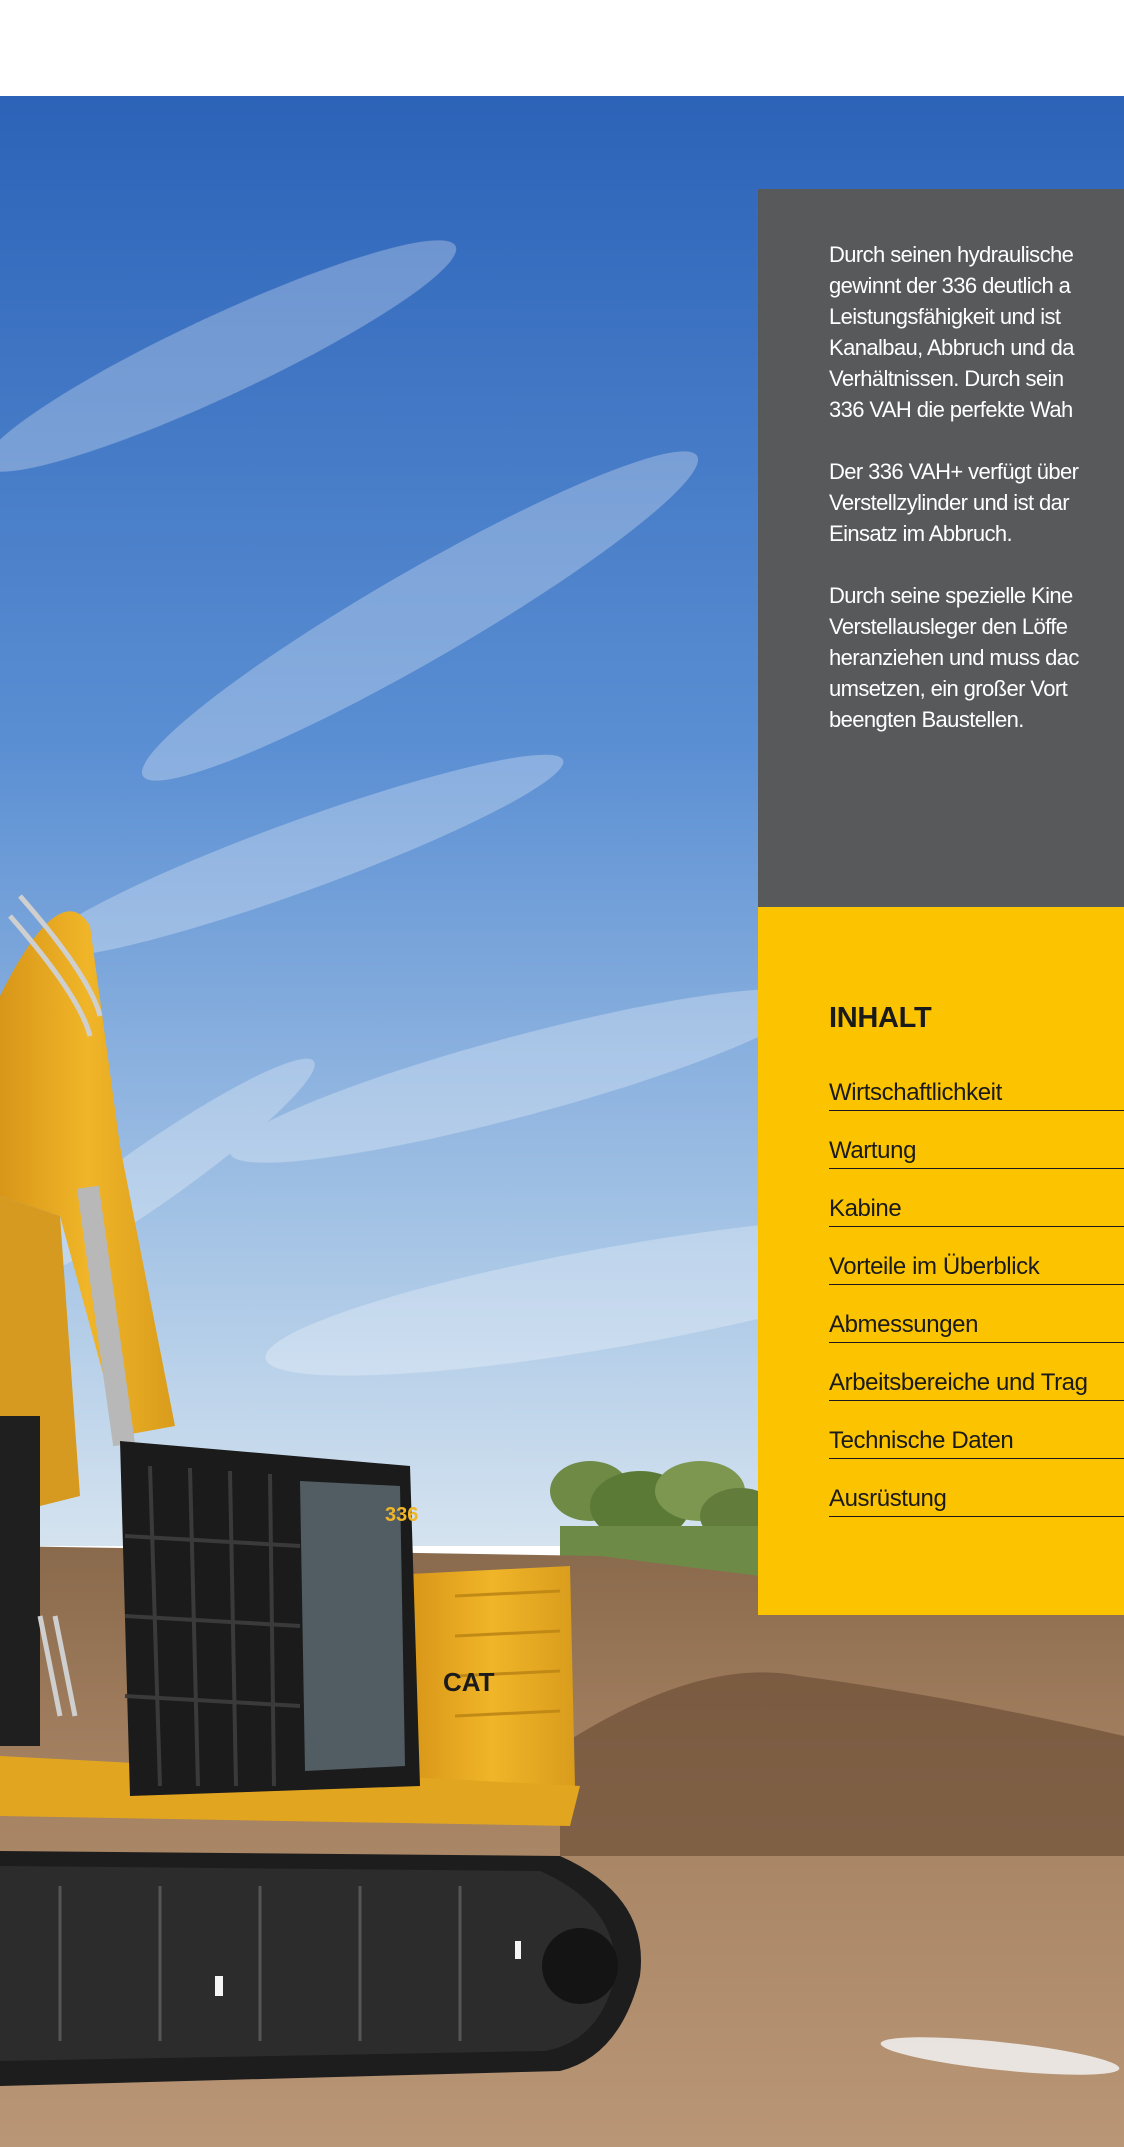 The height and width of the screenshot is (2147, 1124). I want to click on toc-item-wartung: Wartung, so click(976, 1140).